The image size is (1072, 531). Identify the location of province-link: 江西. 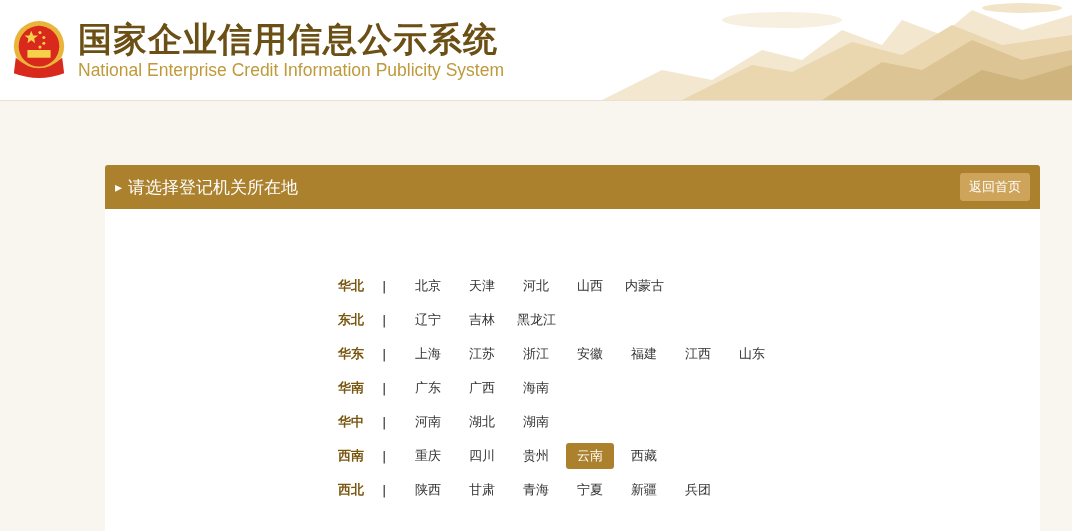
(698, 354).